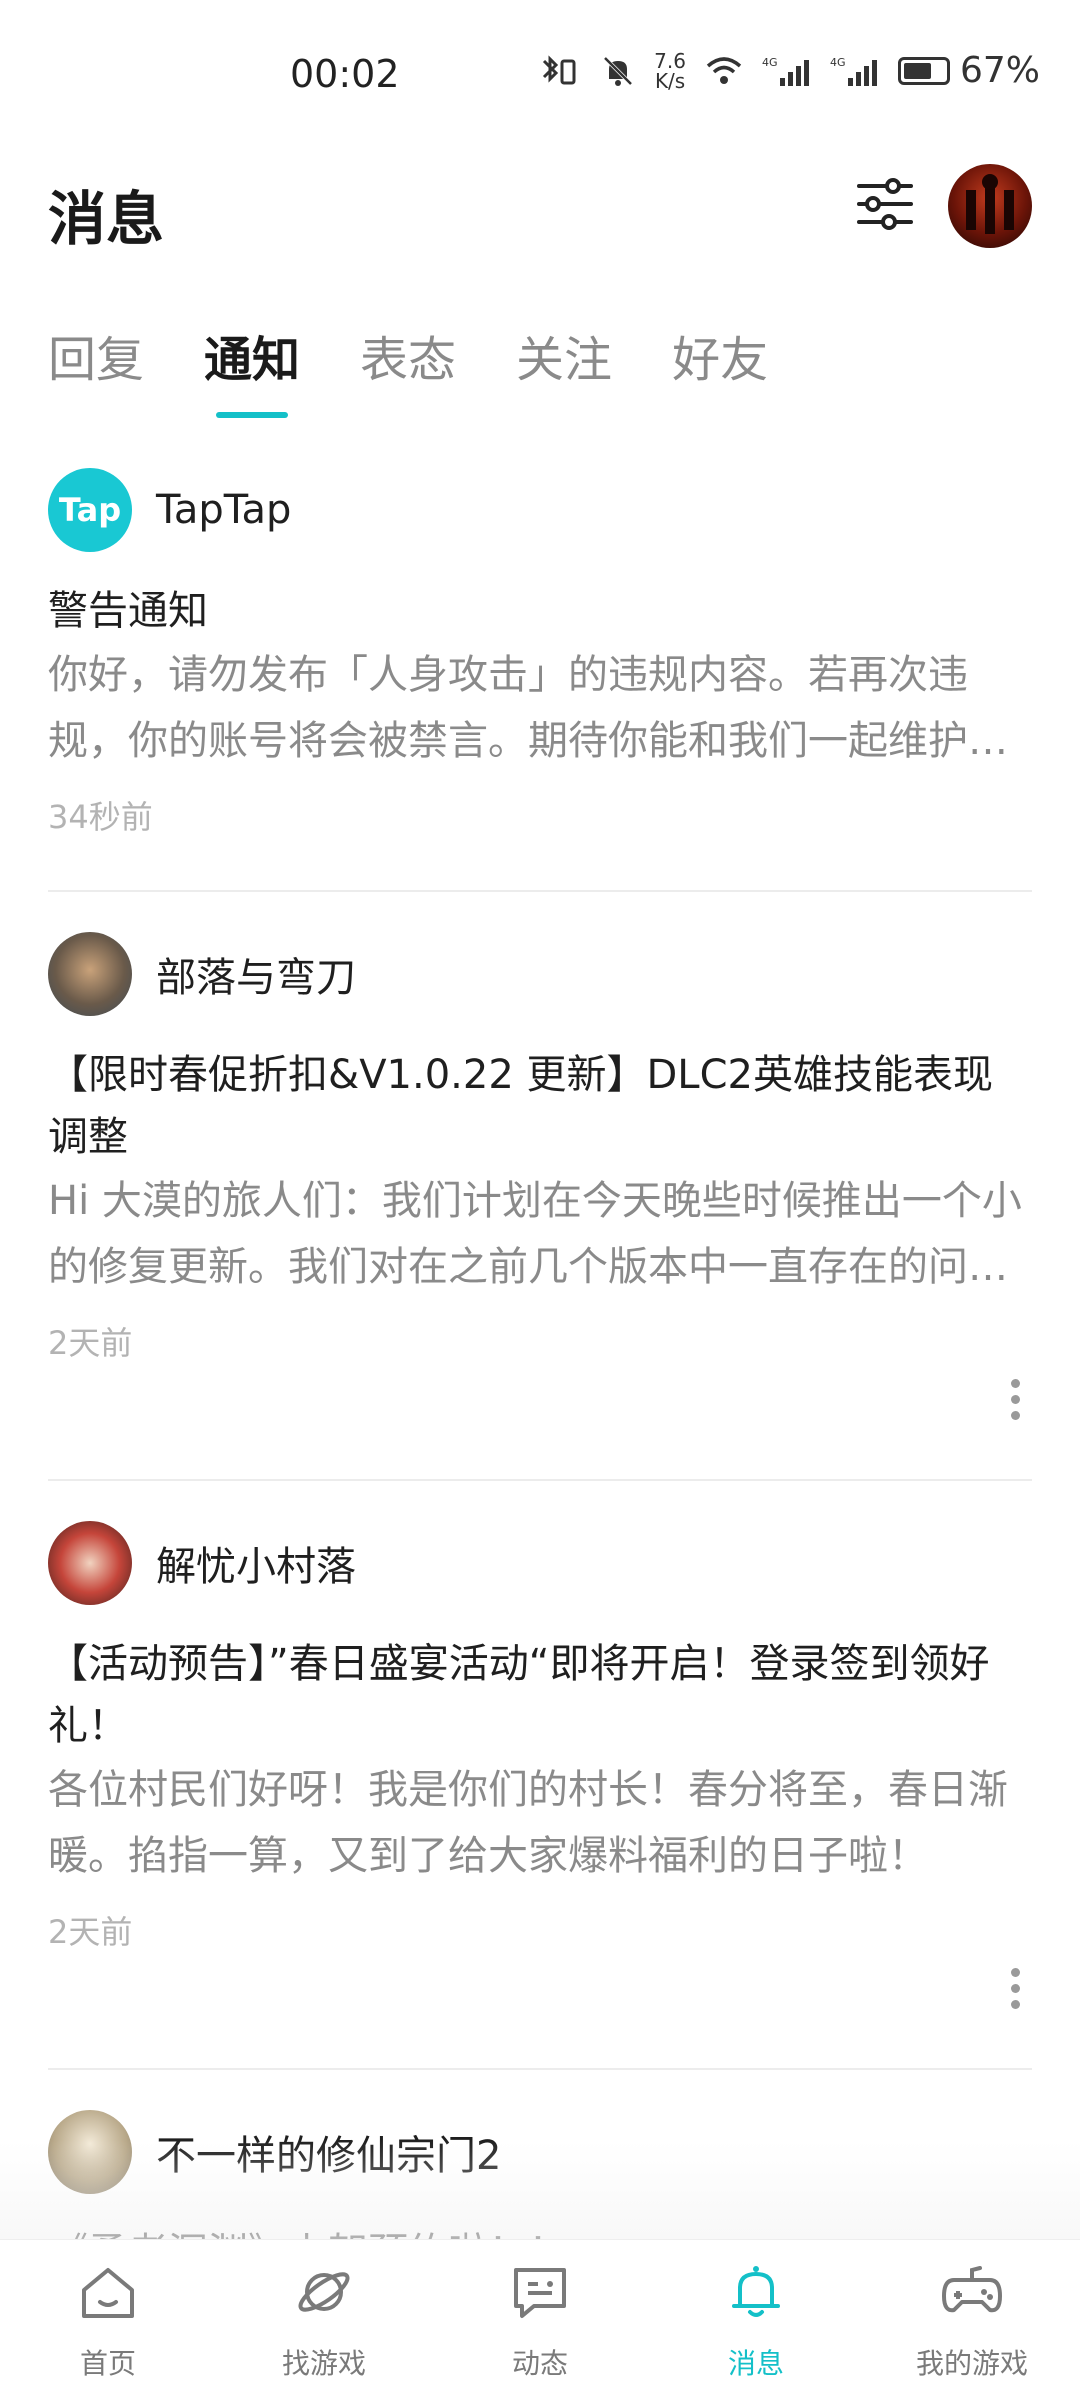 The height and width of the screenshot is (2400, 1080). Describe the element at coordinates (100, 817) in the screenshot. I see `message-time: 34秒前` at that location.